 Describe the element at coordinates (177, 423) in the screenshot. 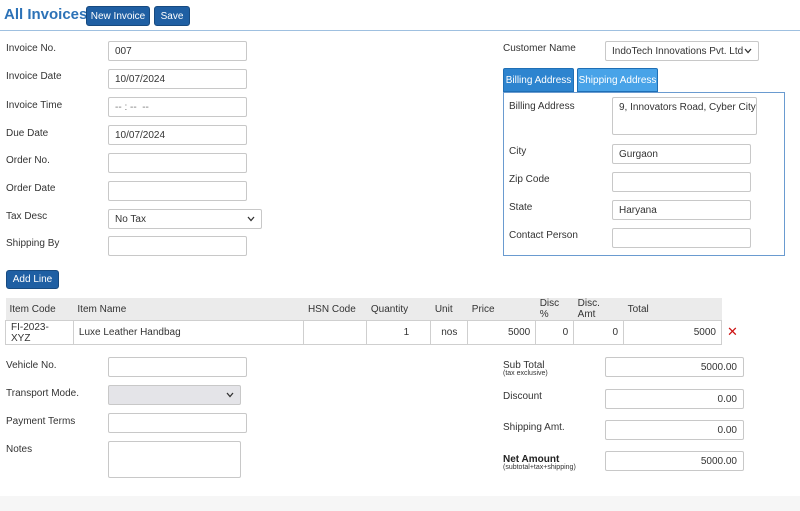

I see `payment-terms-input` at that location.